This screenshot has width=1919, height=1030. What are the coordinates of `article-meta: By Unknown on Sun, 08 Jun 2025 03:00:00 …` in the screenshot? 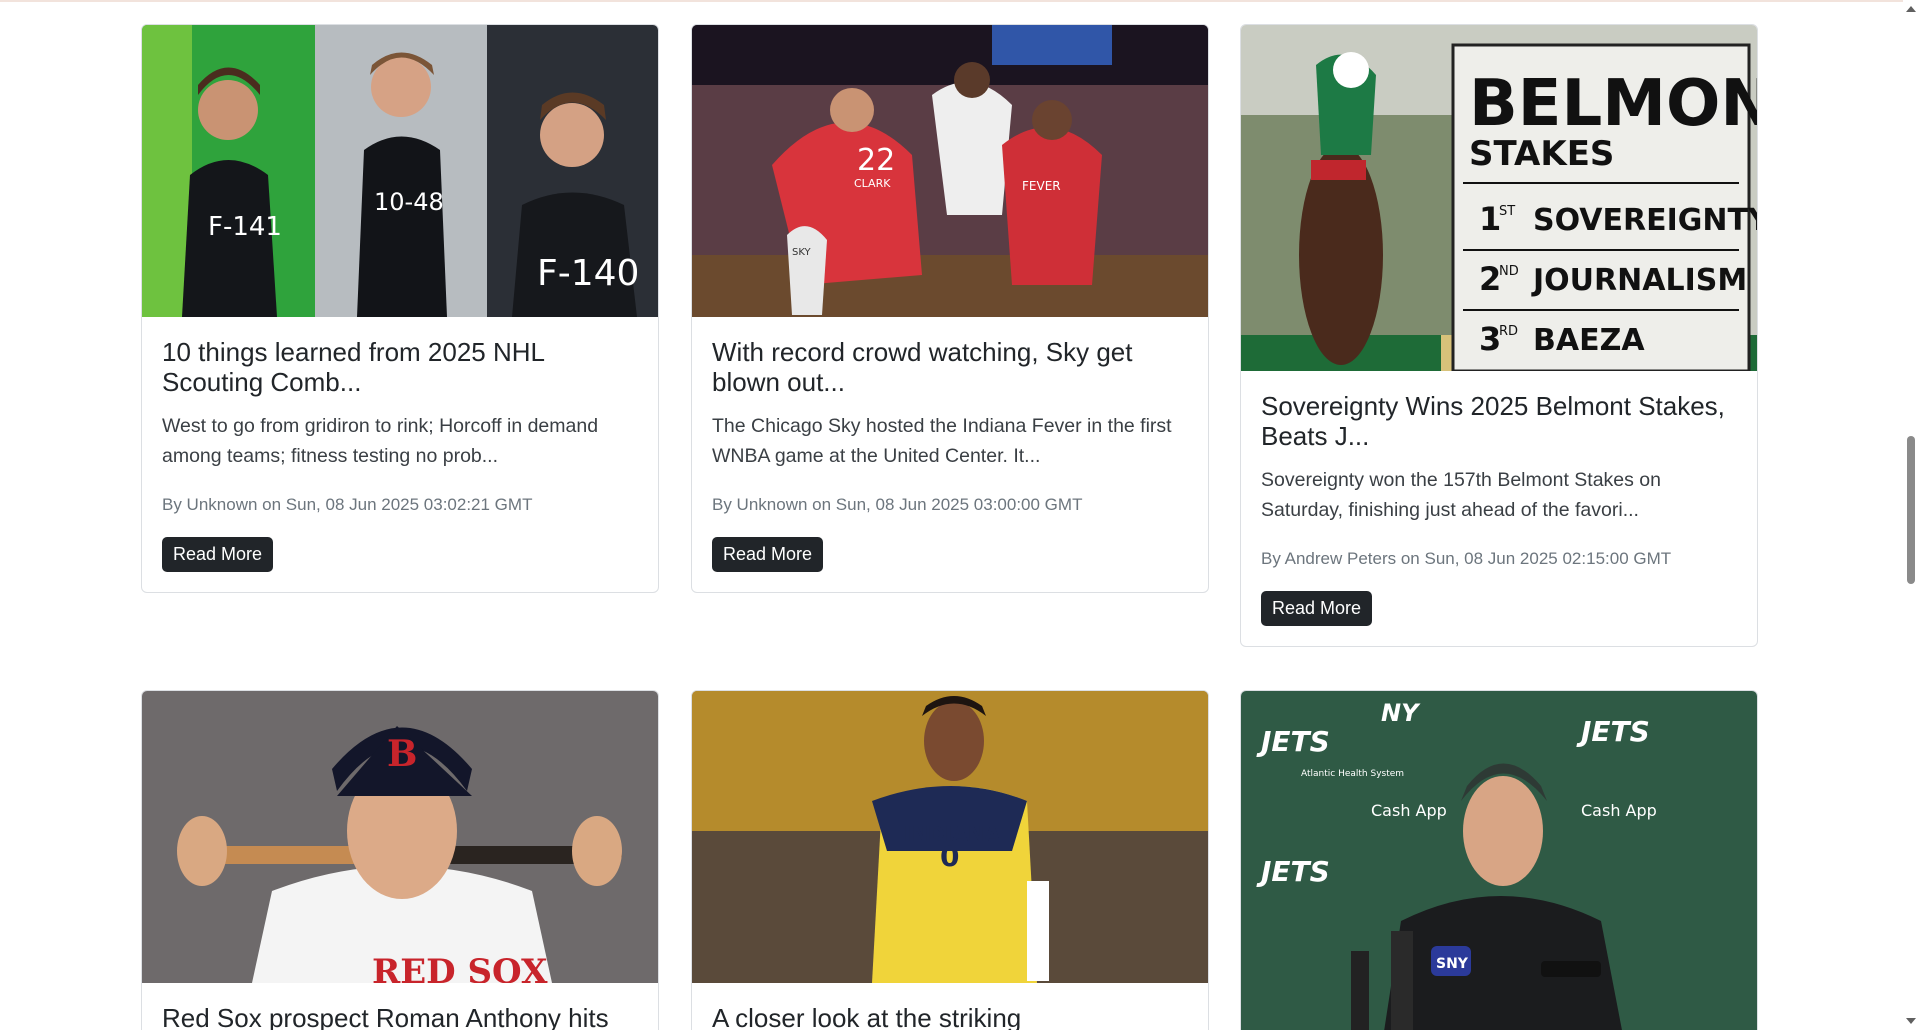 It's located at (897, 504).